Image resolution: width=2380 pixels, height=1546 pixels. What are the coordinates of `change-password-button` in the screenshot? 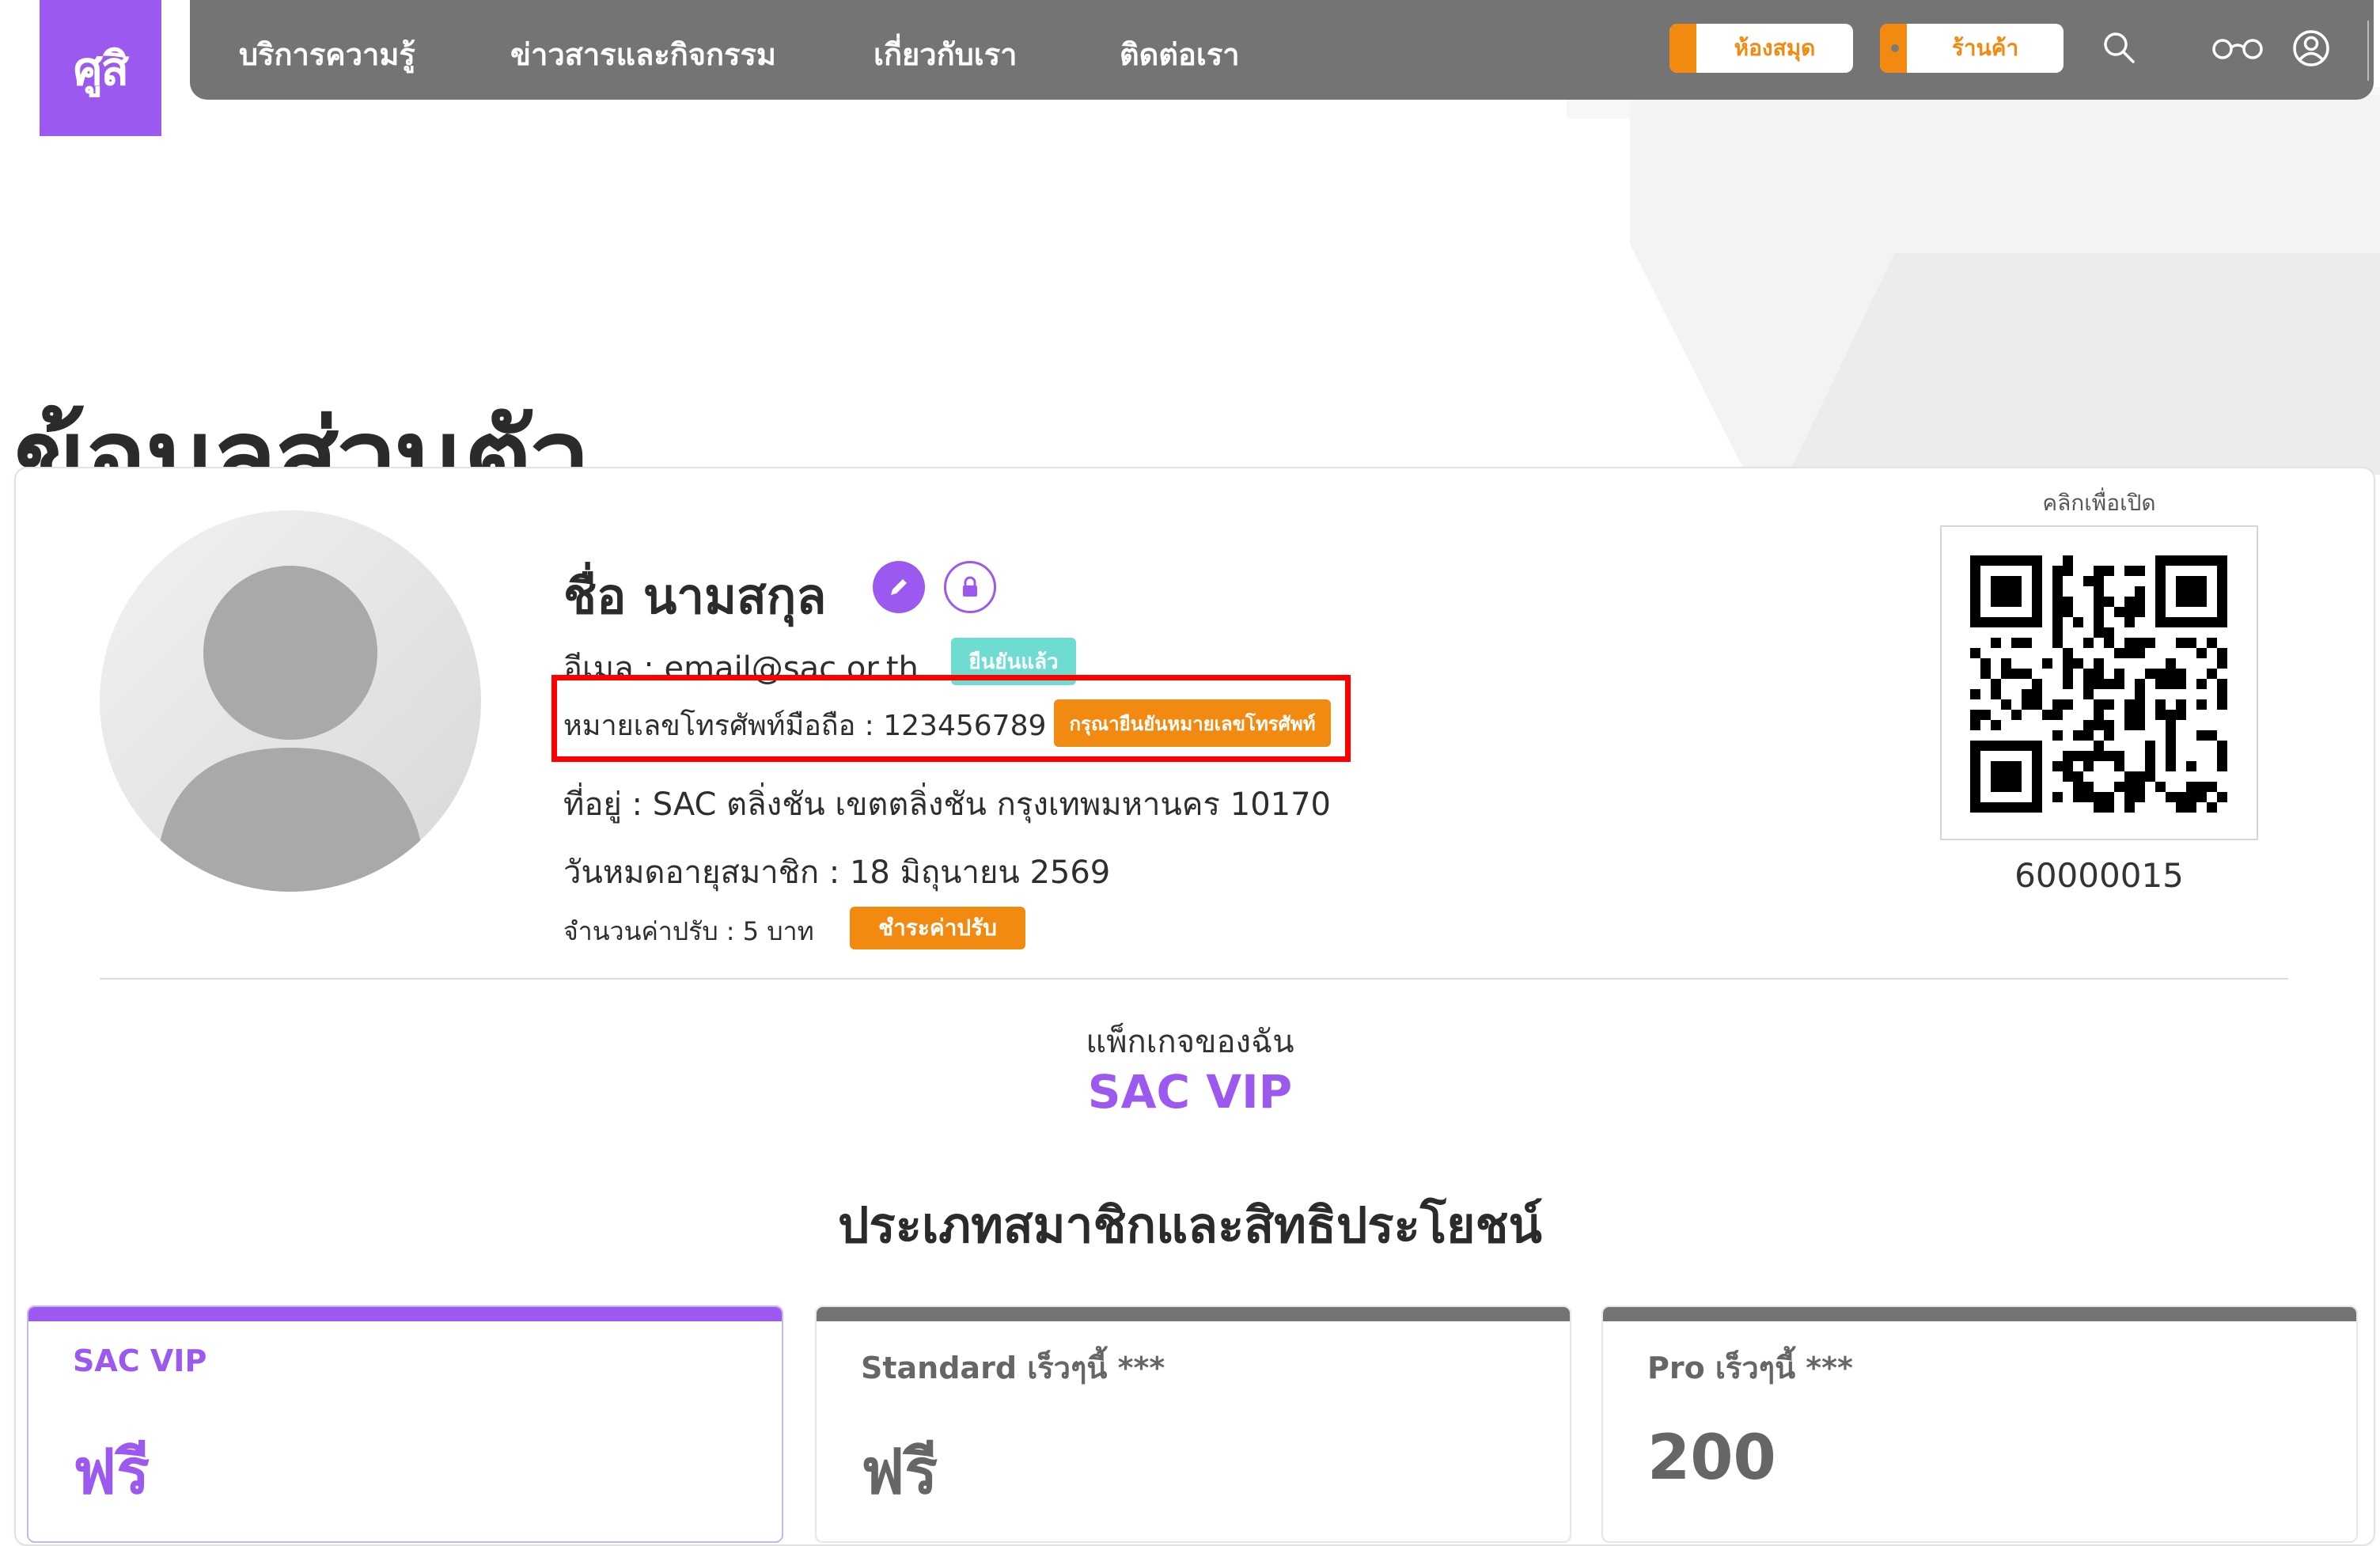 It's located at (970, 587).